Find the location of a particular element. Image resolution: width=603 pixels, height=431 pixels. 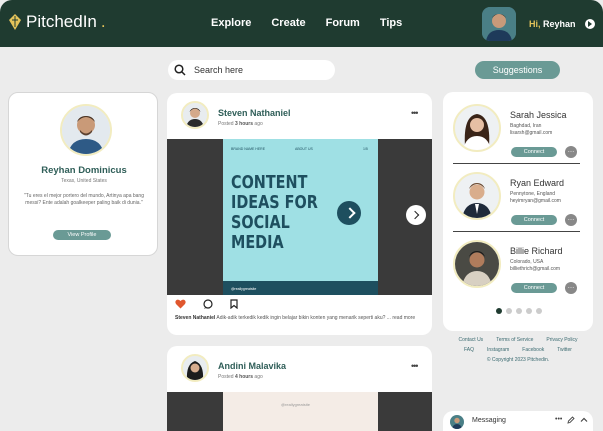

suggestion-avatar-image is located at coordinates (477, 128).